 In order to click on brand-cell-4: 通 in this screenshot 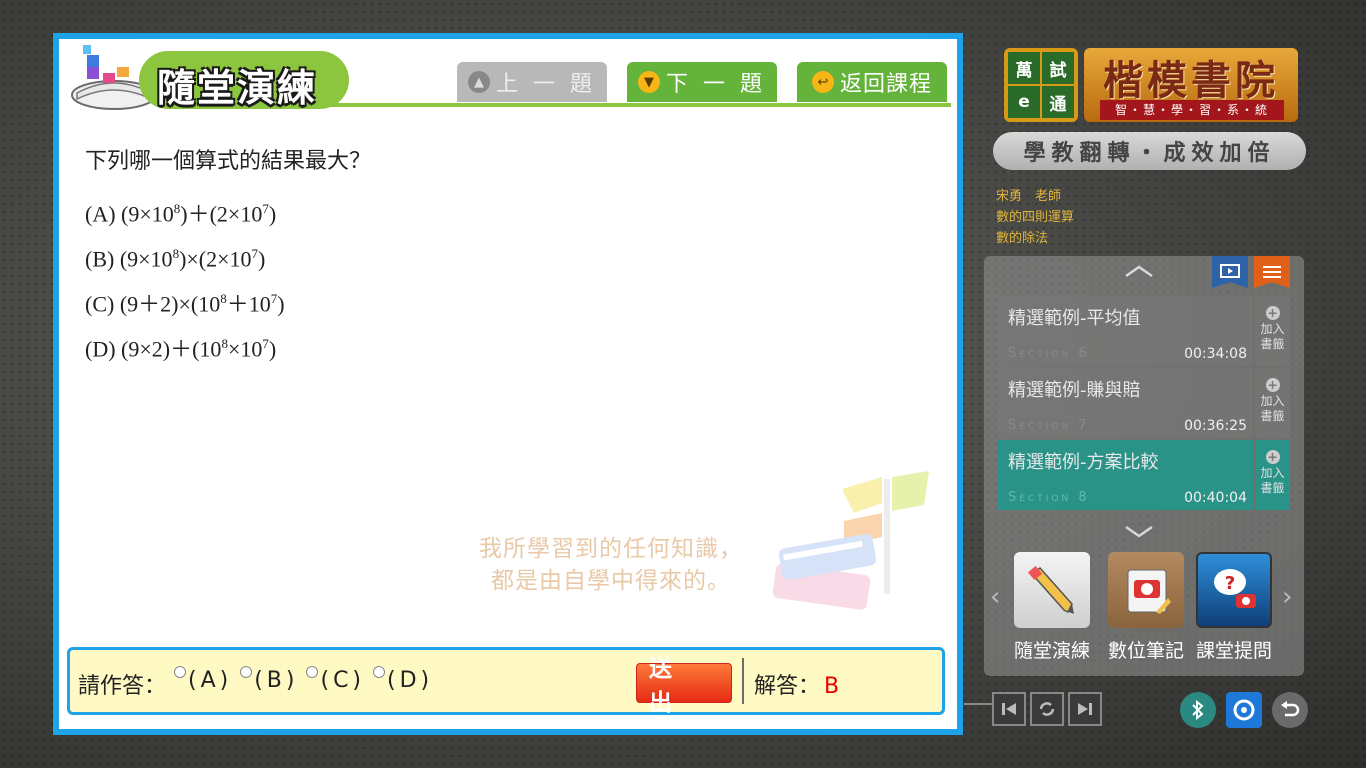, I will do `click(1058, 102)`.